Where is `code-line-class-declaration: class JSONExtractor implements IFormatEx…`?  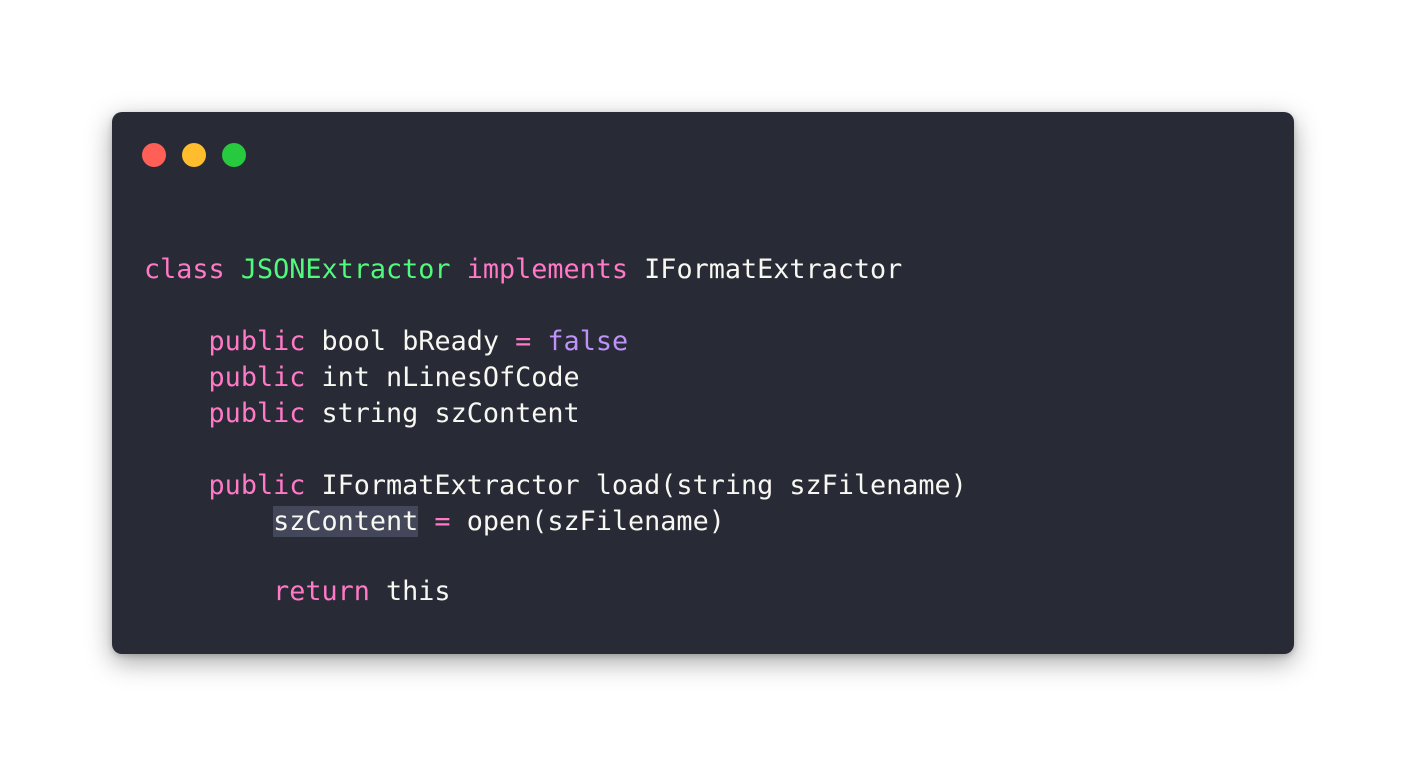 code-line-class-declaration: class JSONExtractor implements IFormatEx… is located at coordinates (555, 270).